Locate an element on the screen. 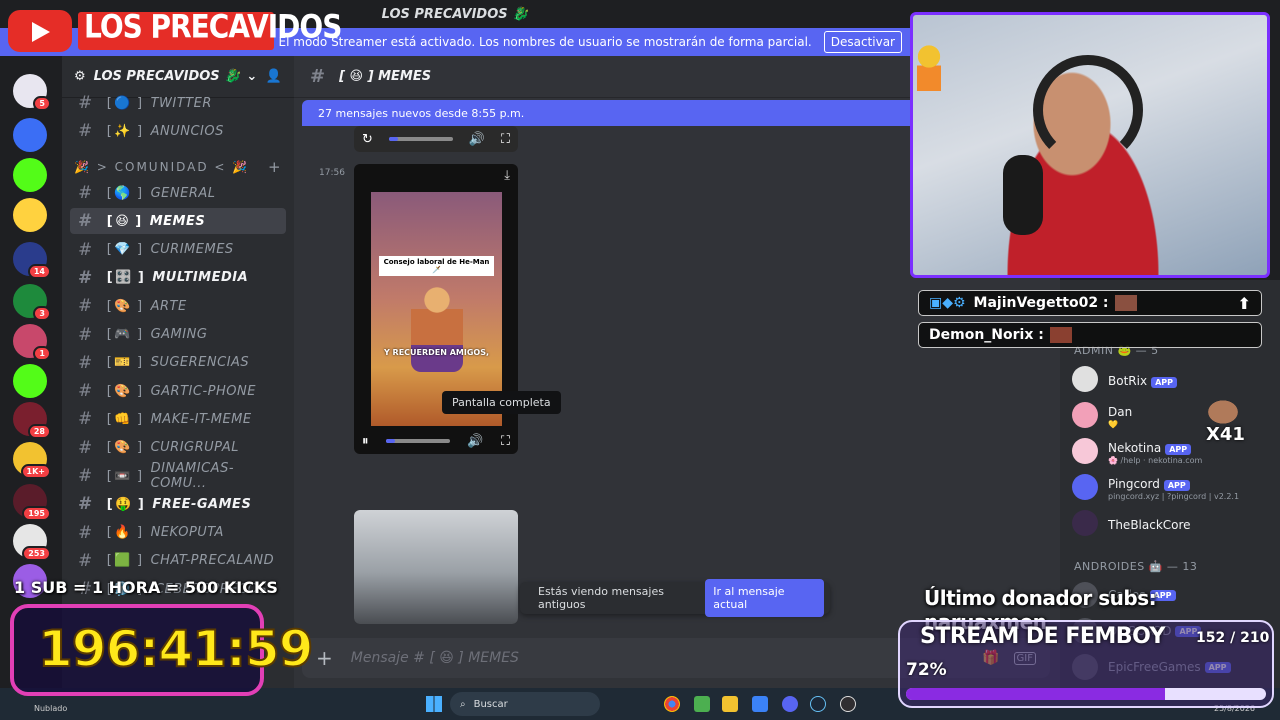 This screenshot has width=1280, height=720. channel-item: #[🟩] CHAT-PRECALAND is located at coordinates (178, 561).